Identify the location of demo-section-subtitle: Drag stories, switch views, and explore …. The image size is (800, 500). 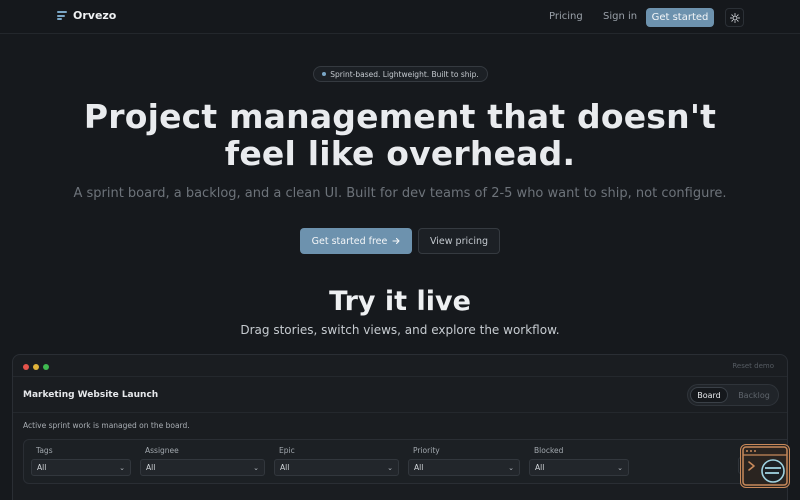
(400, 330).